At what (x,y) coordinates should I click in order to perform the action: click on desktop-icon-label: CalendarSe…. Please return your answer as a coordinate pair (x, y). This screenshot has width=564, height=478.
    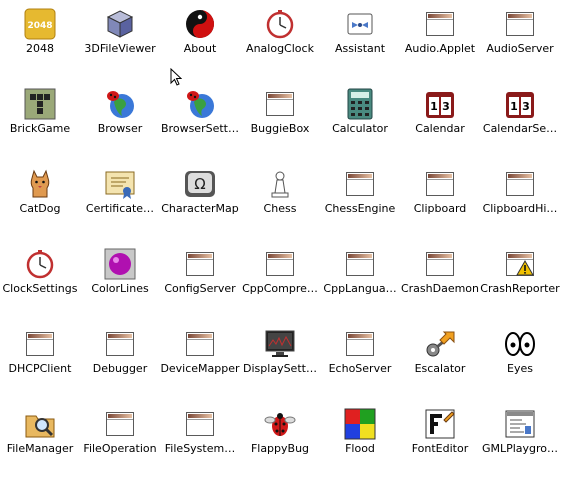
    Looking at the image, I should click on (520, 128).